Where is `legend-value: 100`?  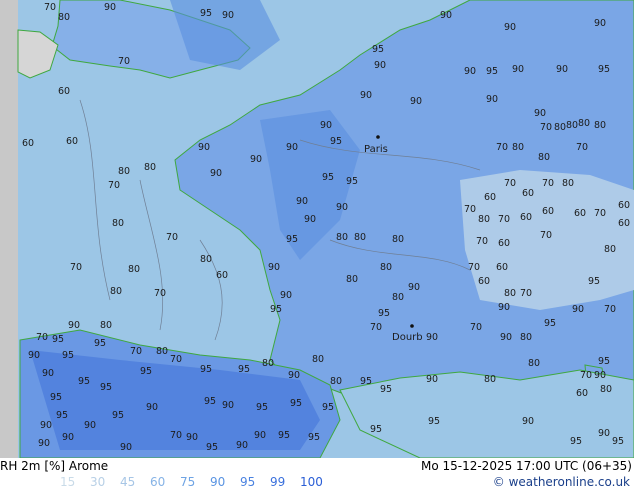 legend-value: 100 is located at coordinates (311, 482).